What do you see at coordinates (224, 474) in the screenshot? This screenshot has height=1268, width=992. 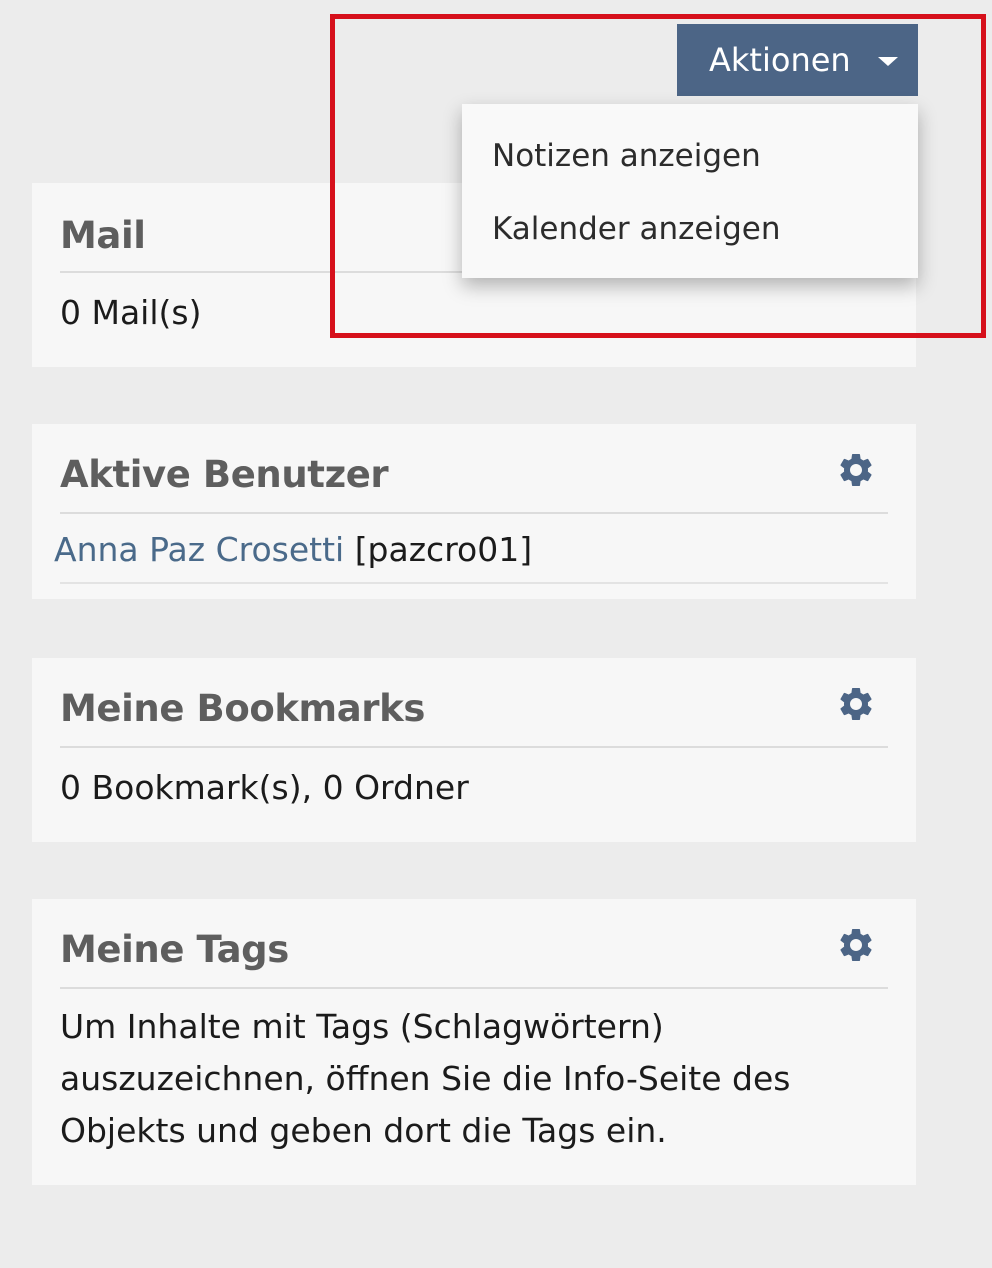 I see `active-users-panel-title: Aktive Benutzer` at bounding box center [224, 474].